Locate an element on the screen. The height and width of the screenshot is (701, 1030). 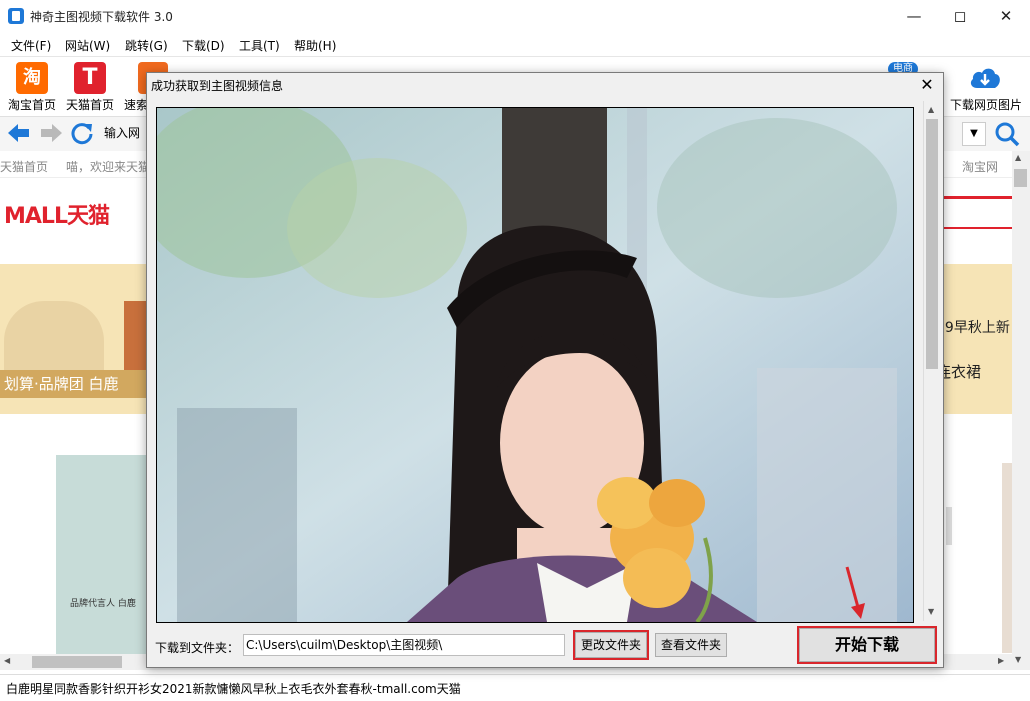
speed-label: 速索 is located at coordinates (136, 105).